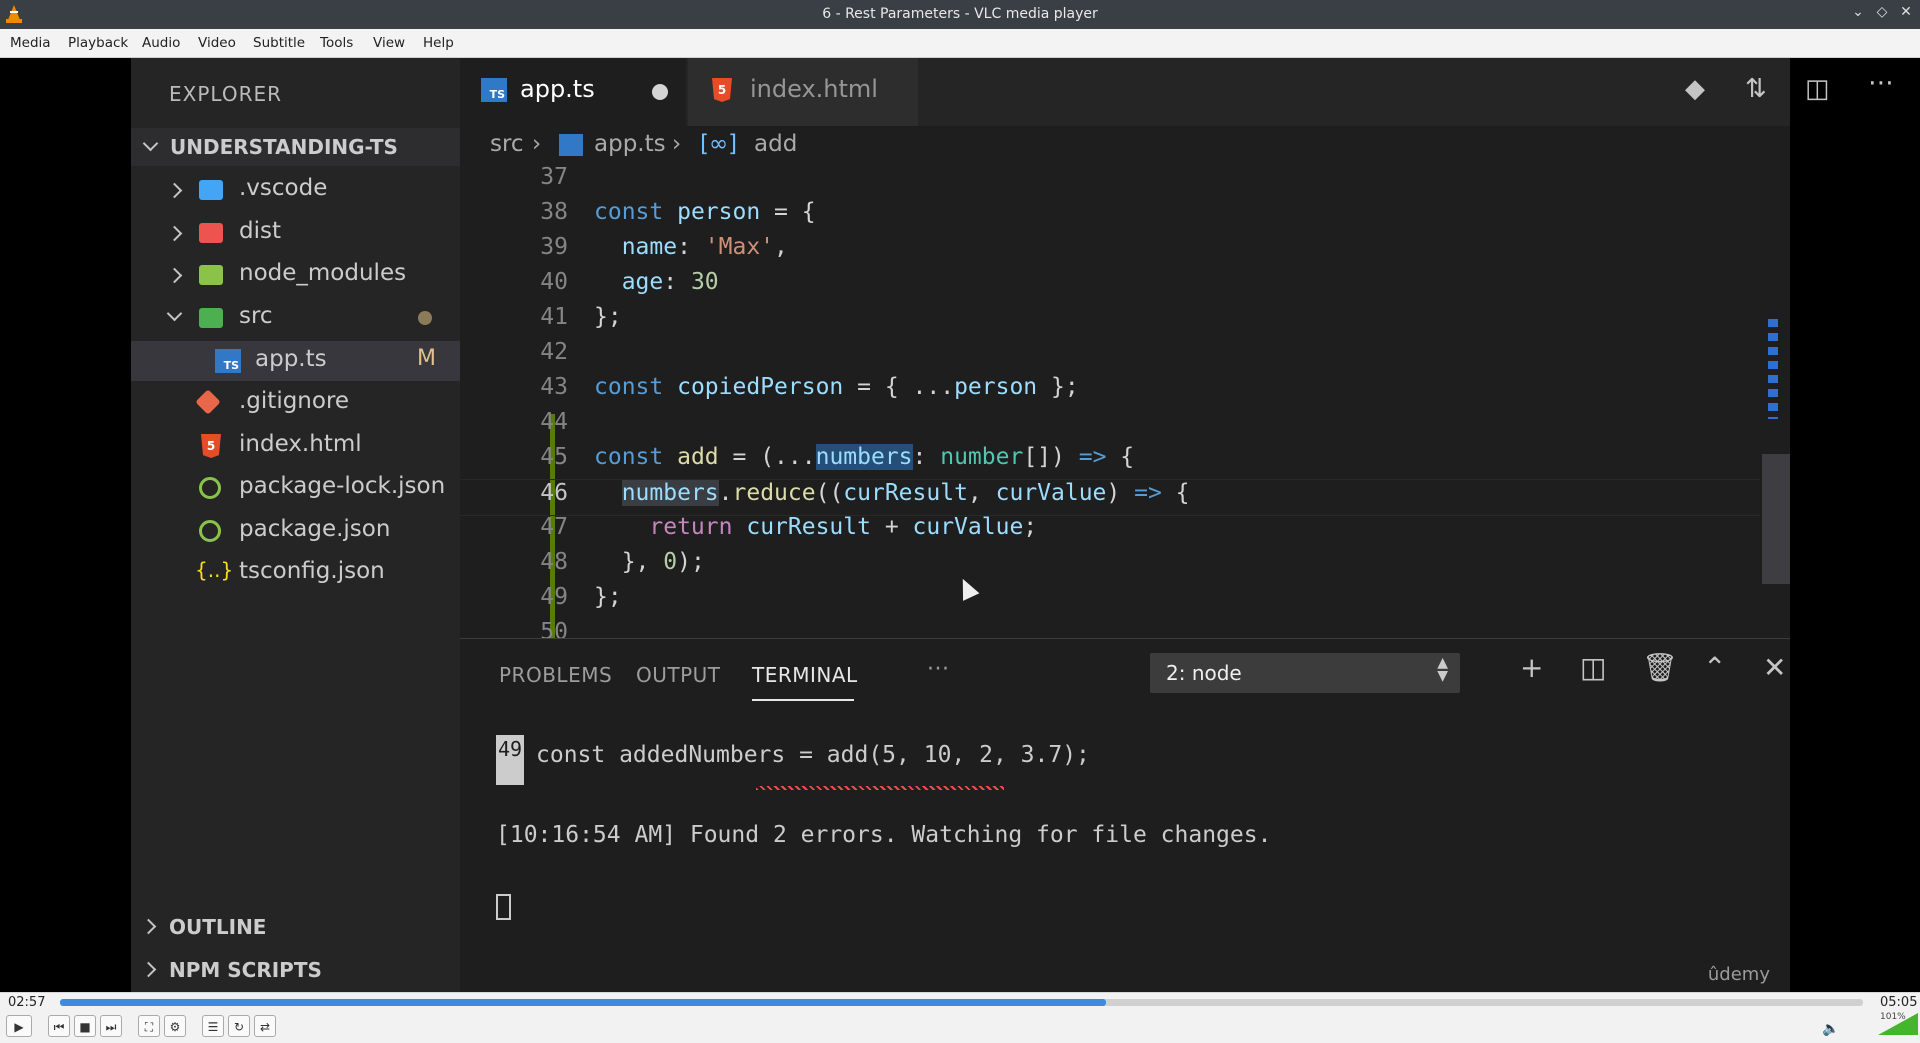 This screenshot has height=1043, width=1920. What do you see at coordinates (214, 570) in the screenshot?
I see `json-braces-icon: {..}` at bounding box center [214, 570].